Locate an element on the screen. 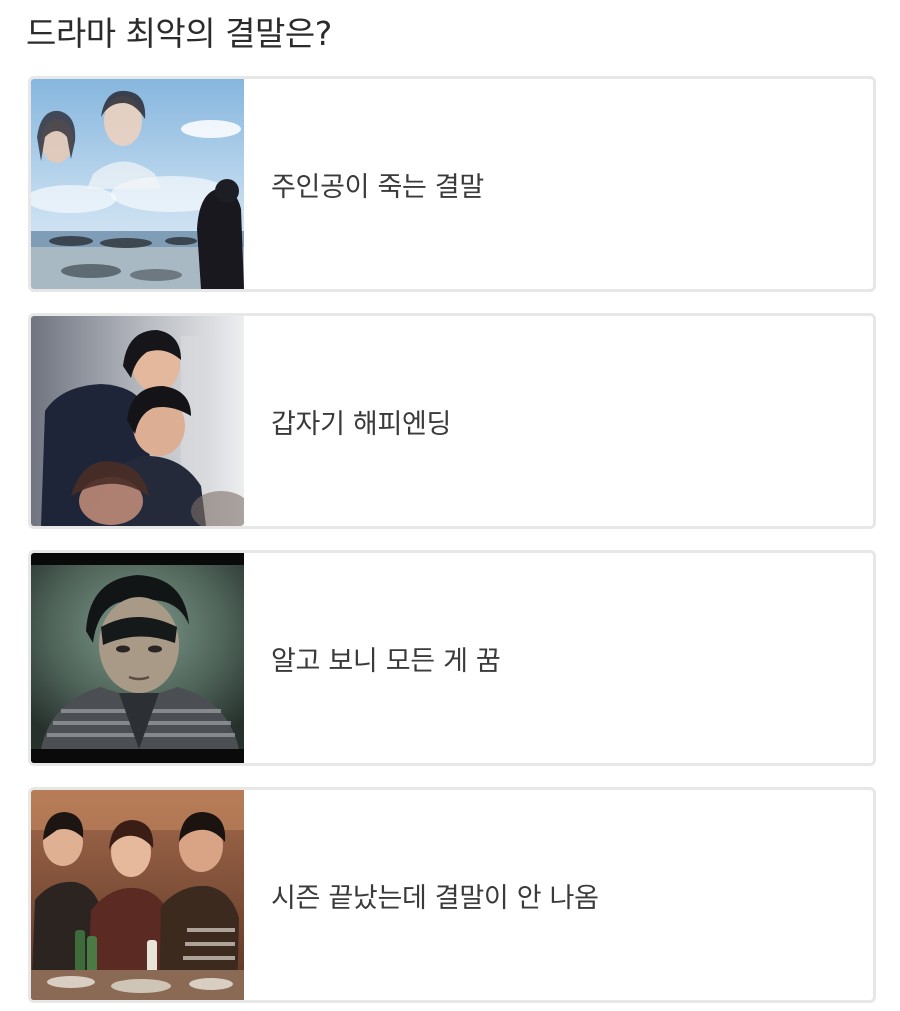 The width and height of the screenshot is (900, 1011). answer-option-label: 갑자기 해피엔딩 is located at coordinates (361, 424).